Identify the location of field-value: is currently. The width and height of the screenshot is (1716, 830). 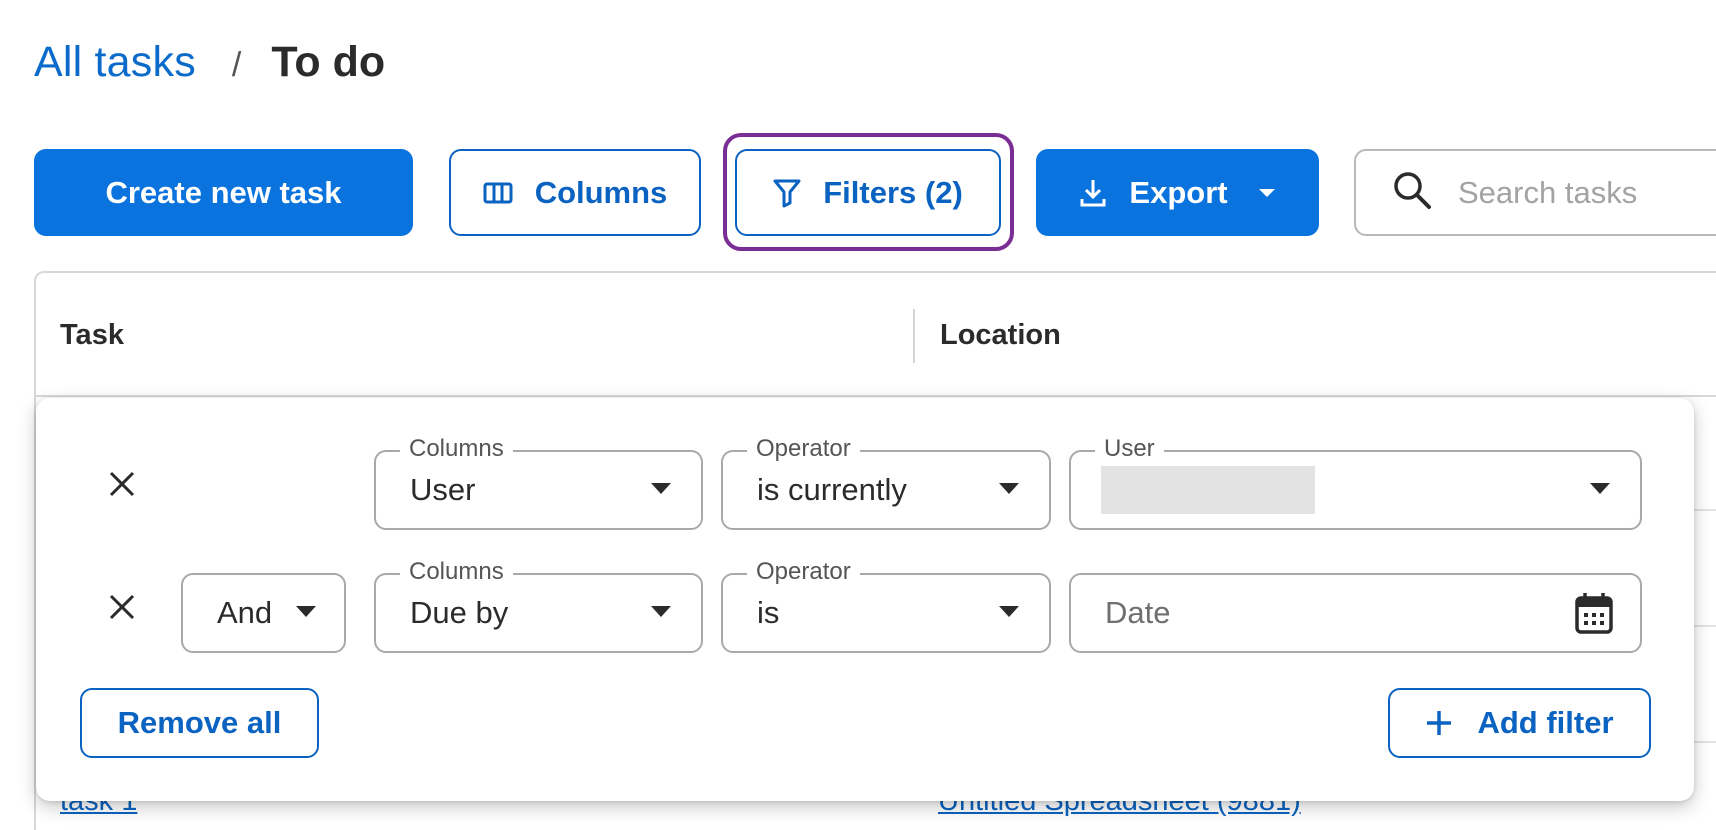
(832, 489).